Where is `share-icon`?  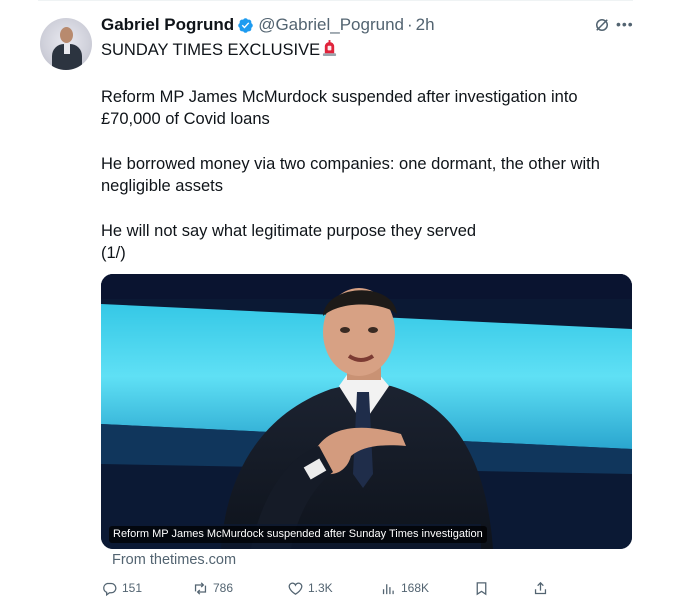 share-icon is located at coordinates (540, 587).